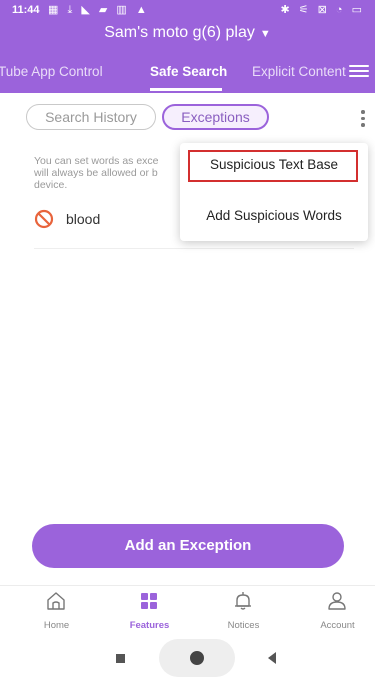 This screenshot has width=375, height=683. Describe the element at coordinates (215, 117) in the screenshot. I see `chip-exceptions: Exceptions` at that location.